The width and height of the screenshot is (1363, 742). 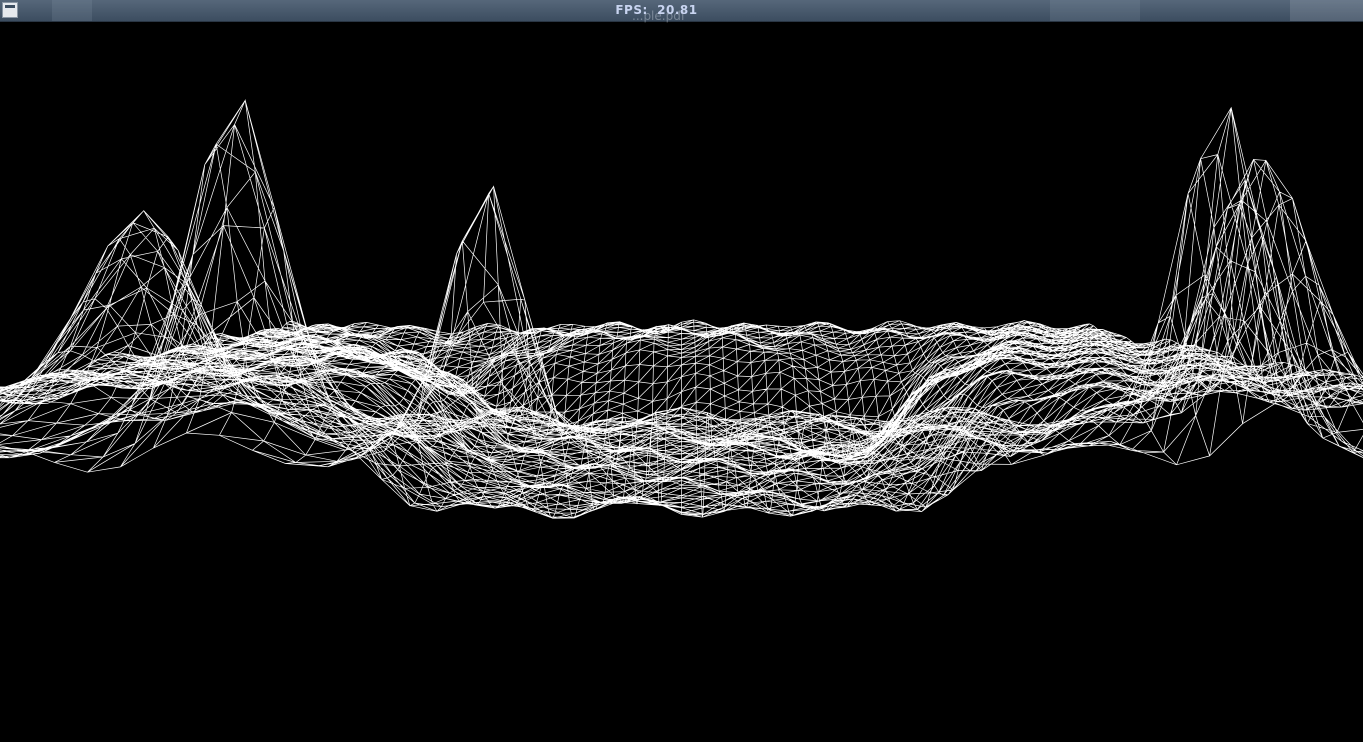 What do you see at coordinates (631, 10) in the screenshot?
I see `fps-label: FPS:` at bounding box center [631, 10].